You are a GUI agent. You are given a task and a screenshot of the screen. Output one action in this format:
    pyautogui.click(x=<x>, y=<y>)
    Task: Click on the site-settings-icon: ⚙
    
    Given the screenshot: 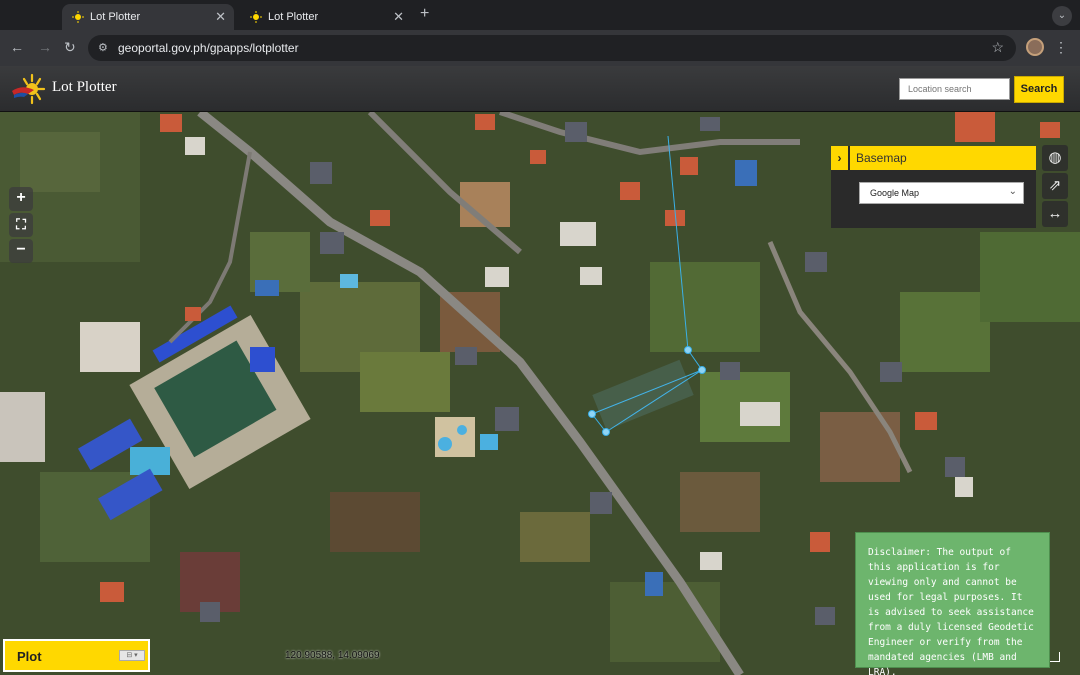 What is the action you would take?
    pyautogui.click(x=103, y=47)
    